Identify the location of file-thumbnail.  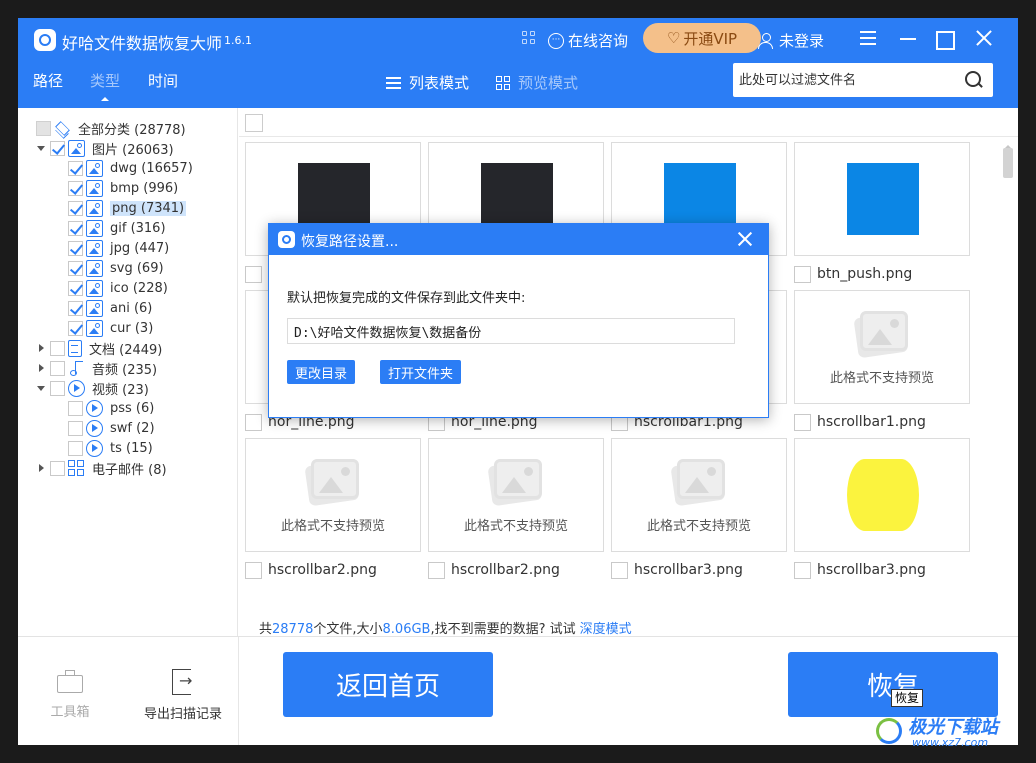
(883, 495).